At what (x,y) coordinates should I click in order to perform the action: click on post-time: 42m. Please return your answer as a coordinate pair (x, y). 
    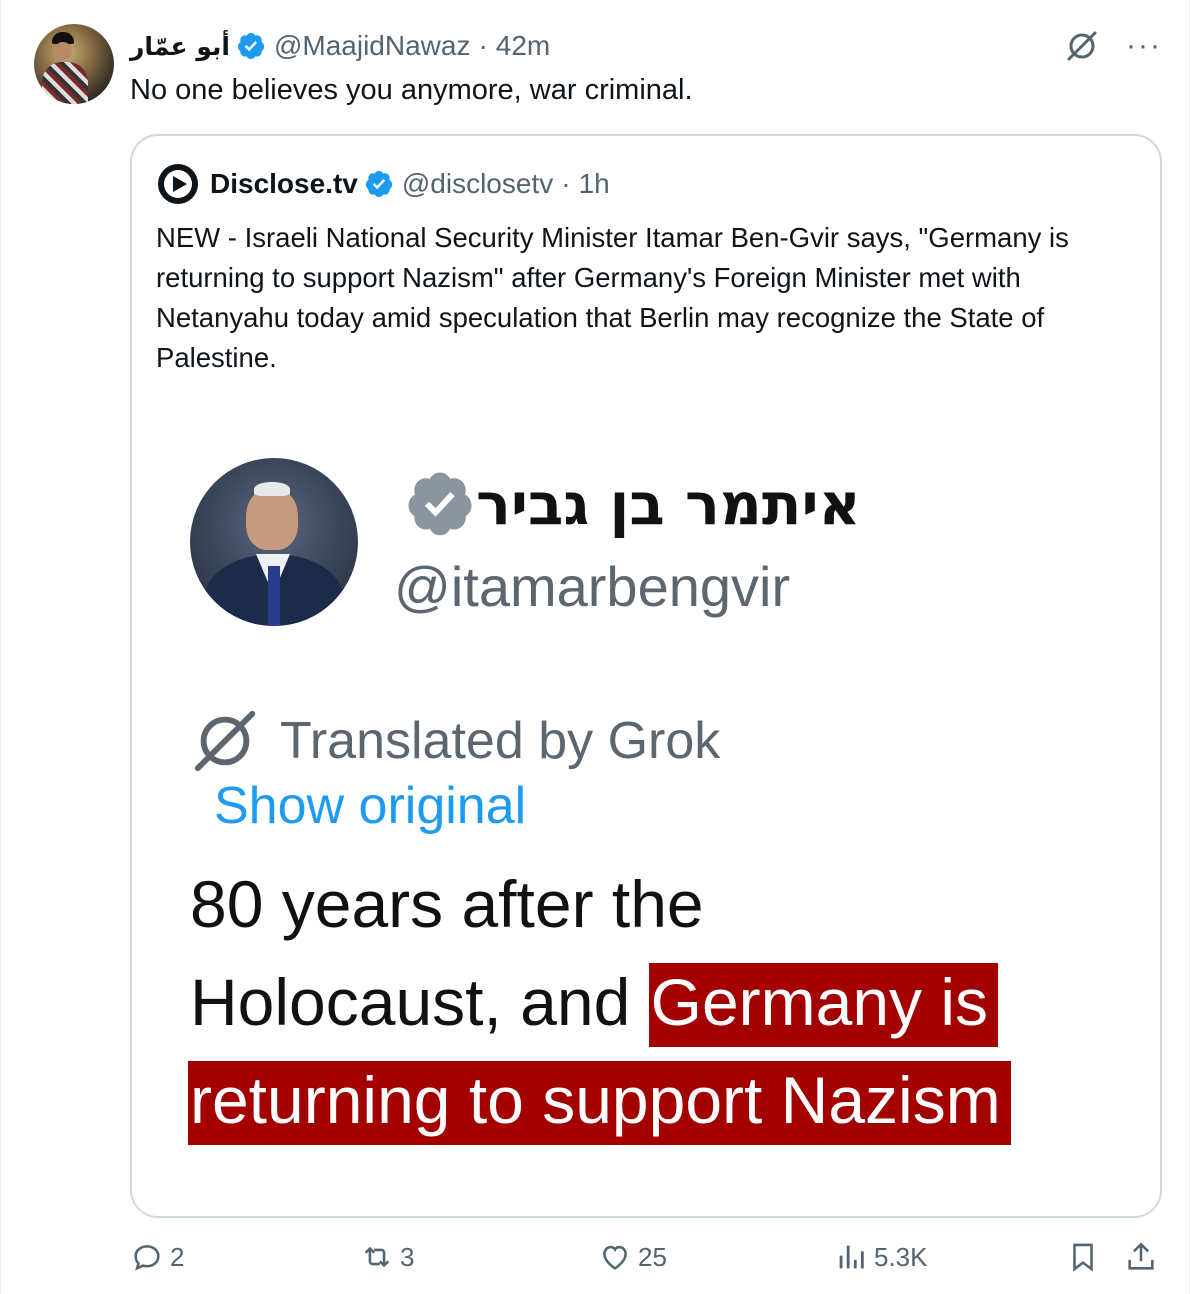
    Looking at the image, I should click on (523, 46).